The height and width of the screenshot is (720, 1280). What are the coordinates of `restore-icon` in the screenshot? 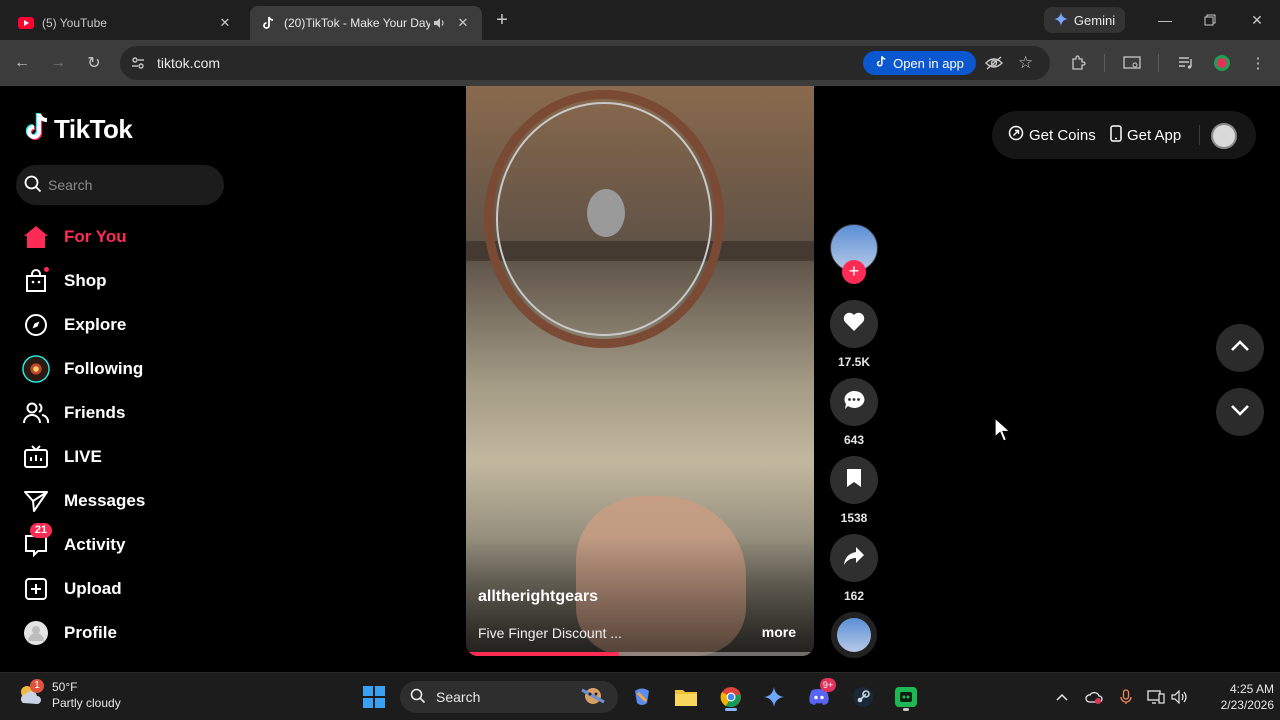 It's located at (1210, 20).